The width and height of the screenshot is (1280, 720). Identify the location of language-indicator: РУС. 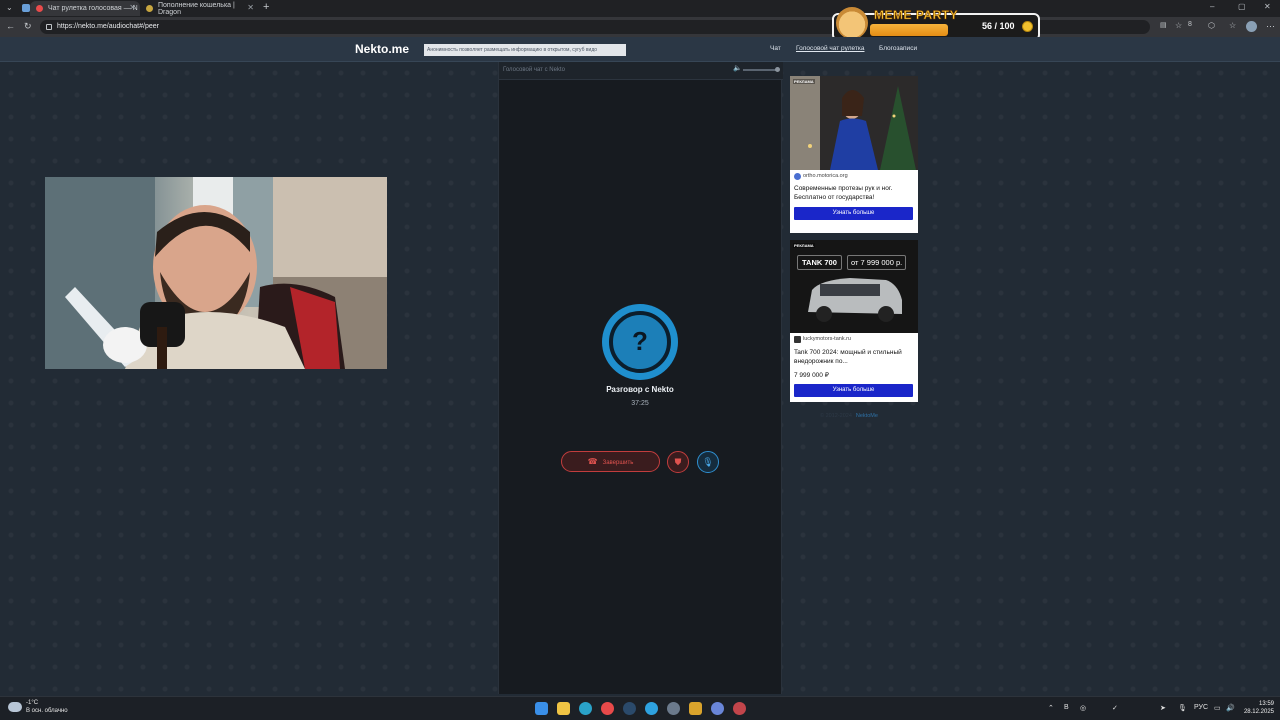
(1201, 707).